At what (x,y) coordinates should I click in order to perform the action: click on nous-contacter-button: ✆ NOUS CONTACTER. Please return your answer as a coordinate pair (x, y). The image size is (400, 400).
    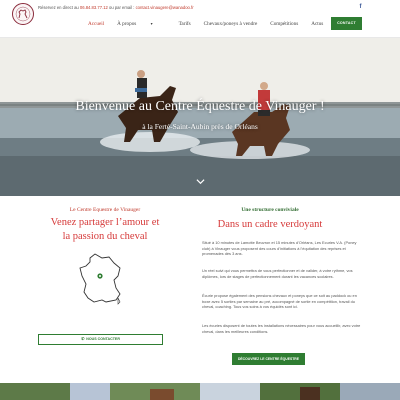
    Looking at the image, I should click on (100, 339).